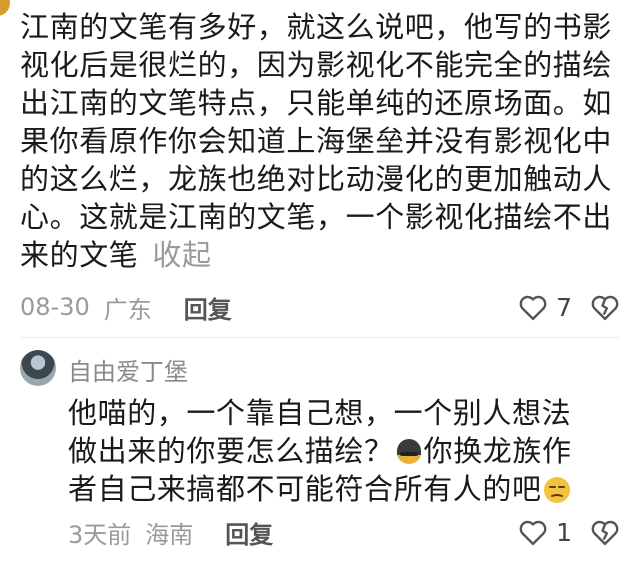  Describe the element at coordinates (38, 368) in the screenshot. I see `reply-avatar` at that location.